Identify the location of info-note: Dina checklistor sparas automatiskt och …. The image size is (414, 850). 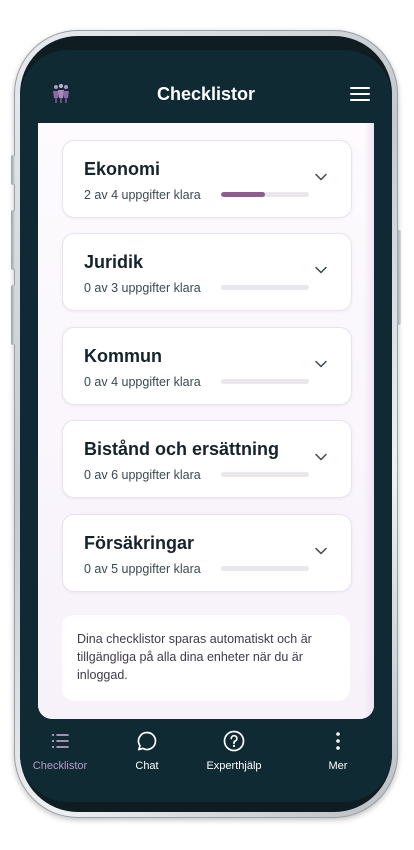
(206, 658).